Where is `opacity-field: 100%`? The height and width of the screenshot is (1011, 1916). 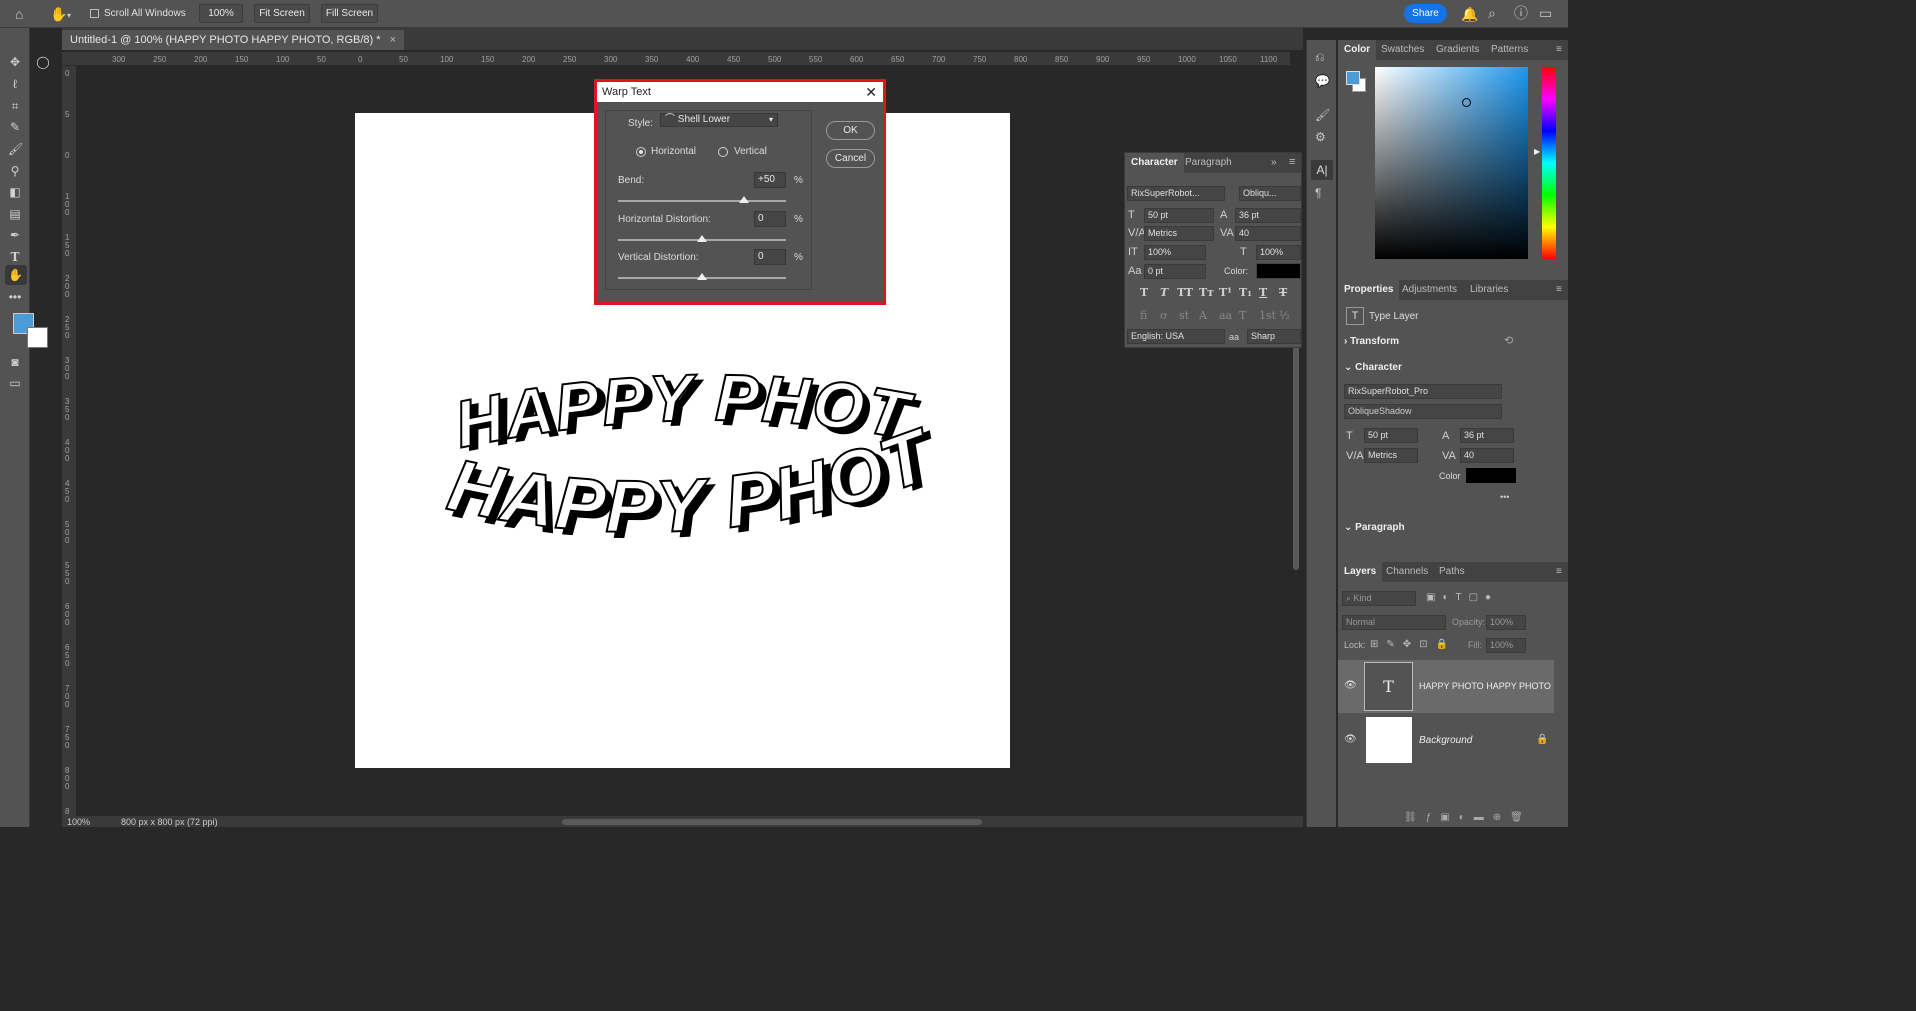
opacity-field: 100% is located at coordinates (1506, 622).